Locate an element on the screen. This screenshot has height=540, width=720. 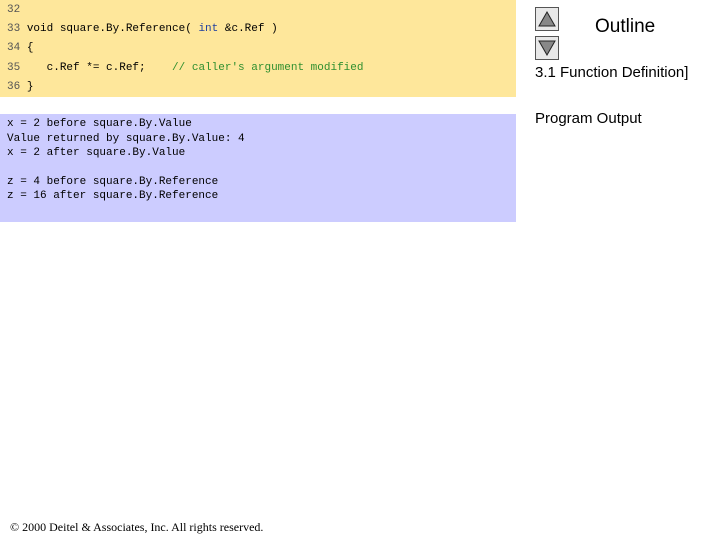
line-number: 35 is located at coordinates (14, 68).